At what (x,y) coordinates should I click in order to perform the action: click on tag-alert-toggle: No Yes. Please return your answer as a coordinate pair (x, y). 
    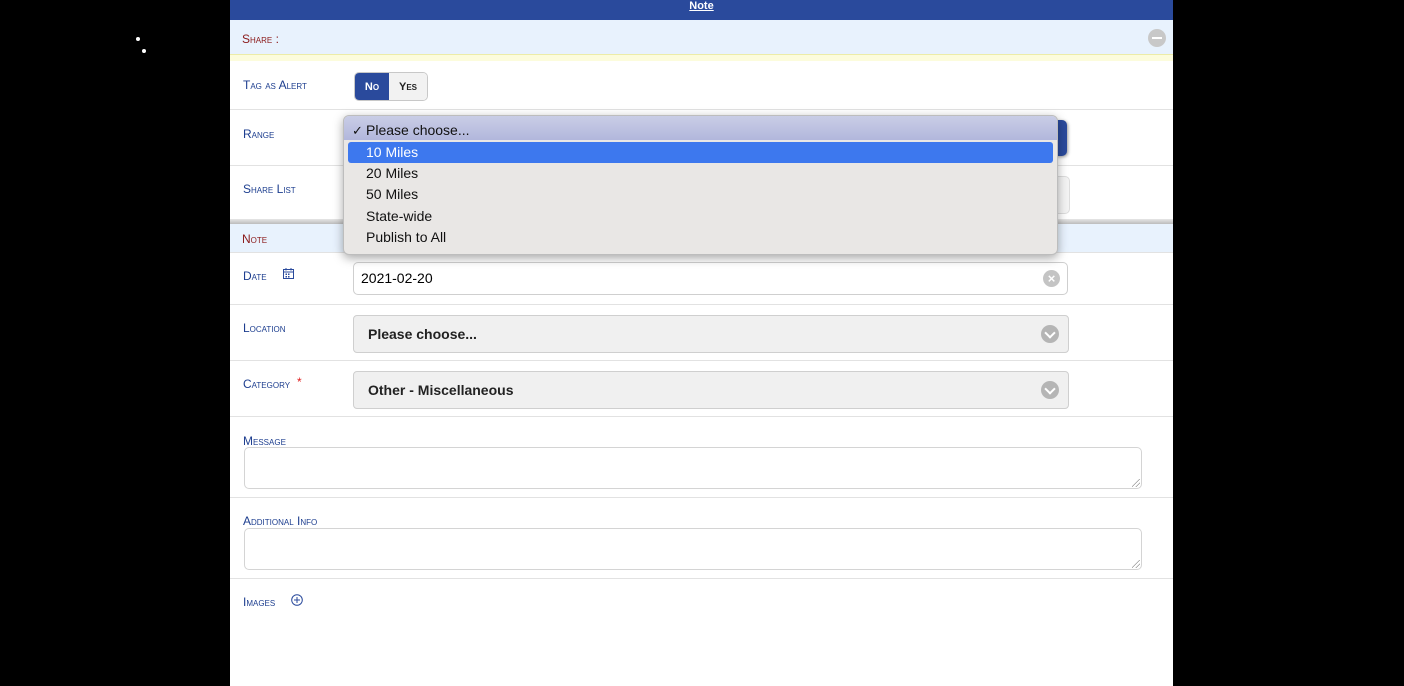
    Looking at the image, I should click on (391, 86).